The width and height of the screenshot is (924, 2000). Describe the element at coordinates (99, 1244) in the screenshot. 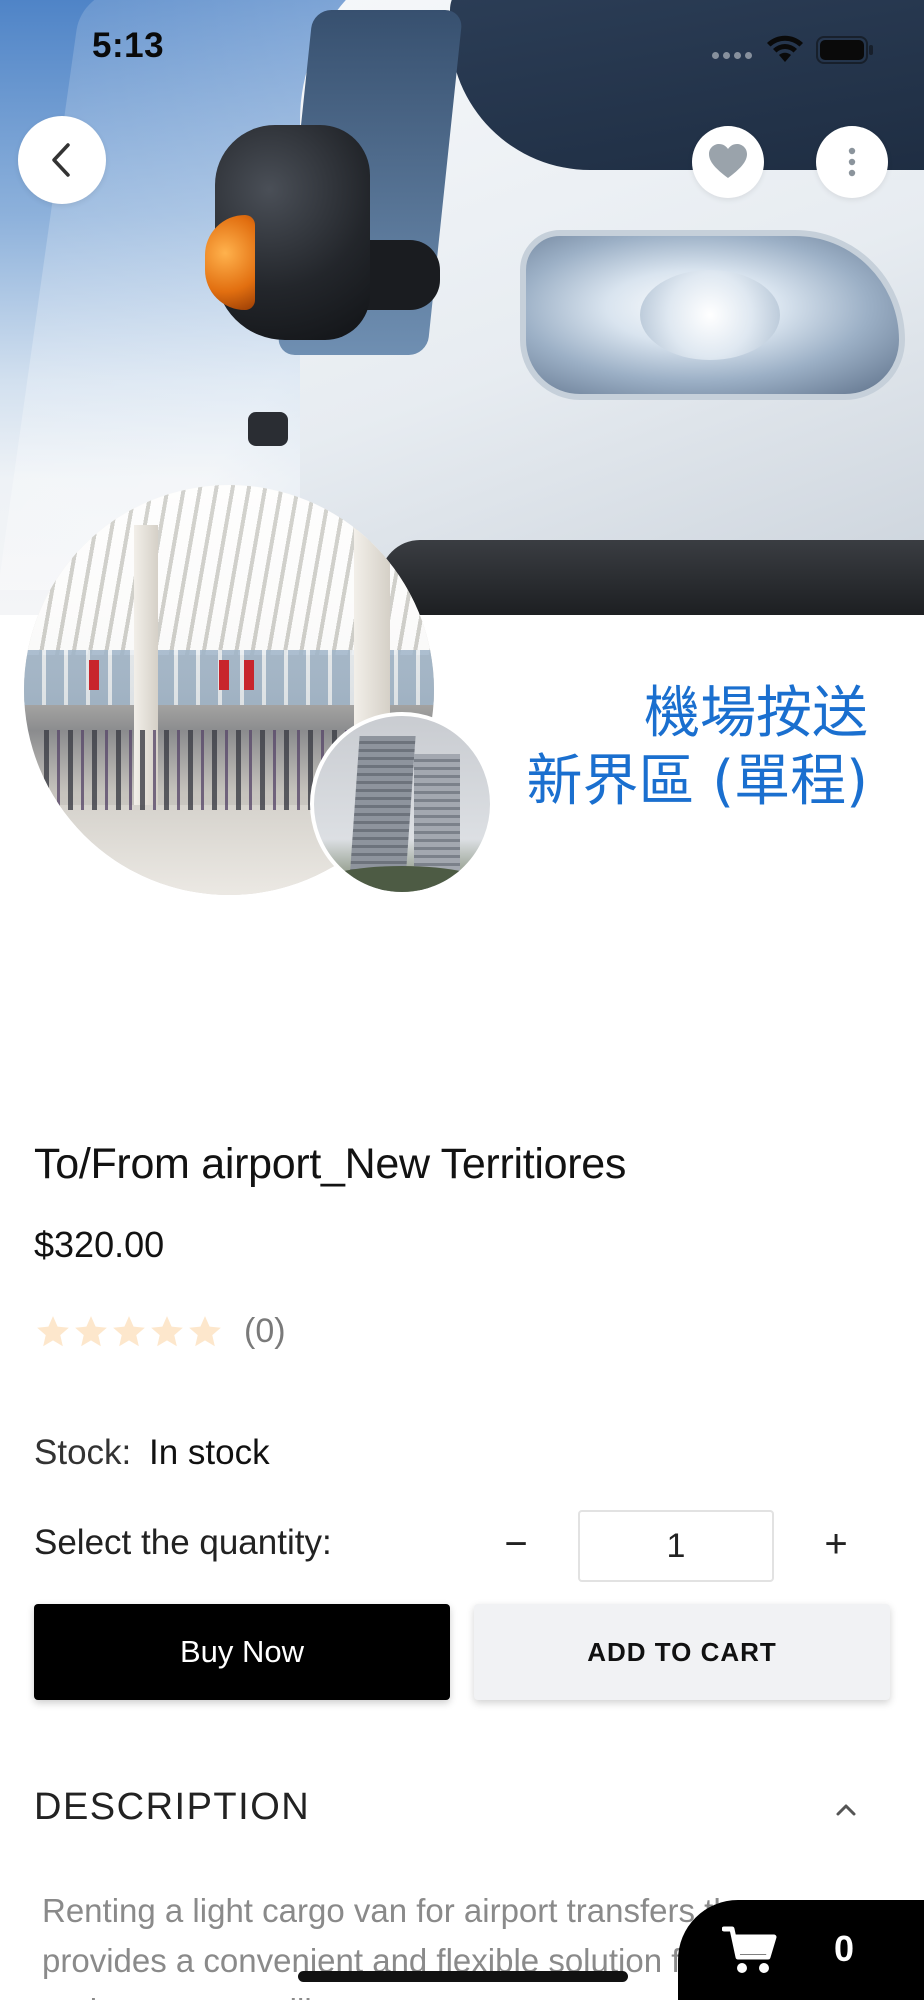

I see `product-price: $320.00` at that location.